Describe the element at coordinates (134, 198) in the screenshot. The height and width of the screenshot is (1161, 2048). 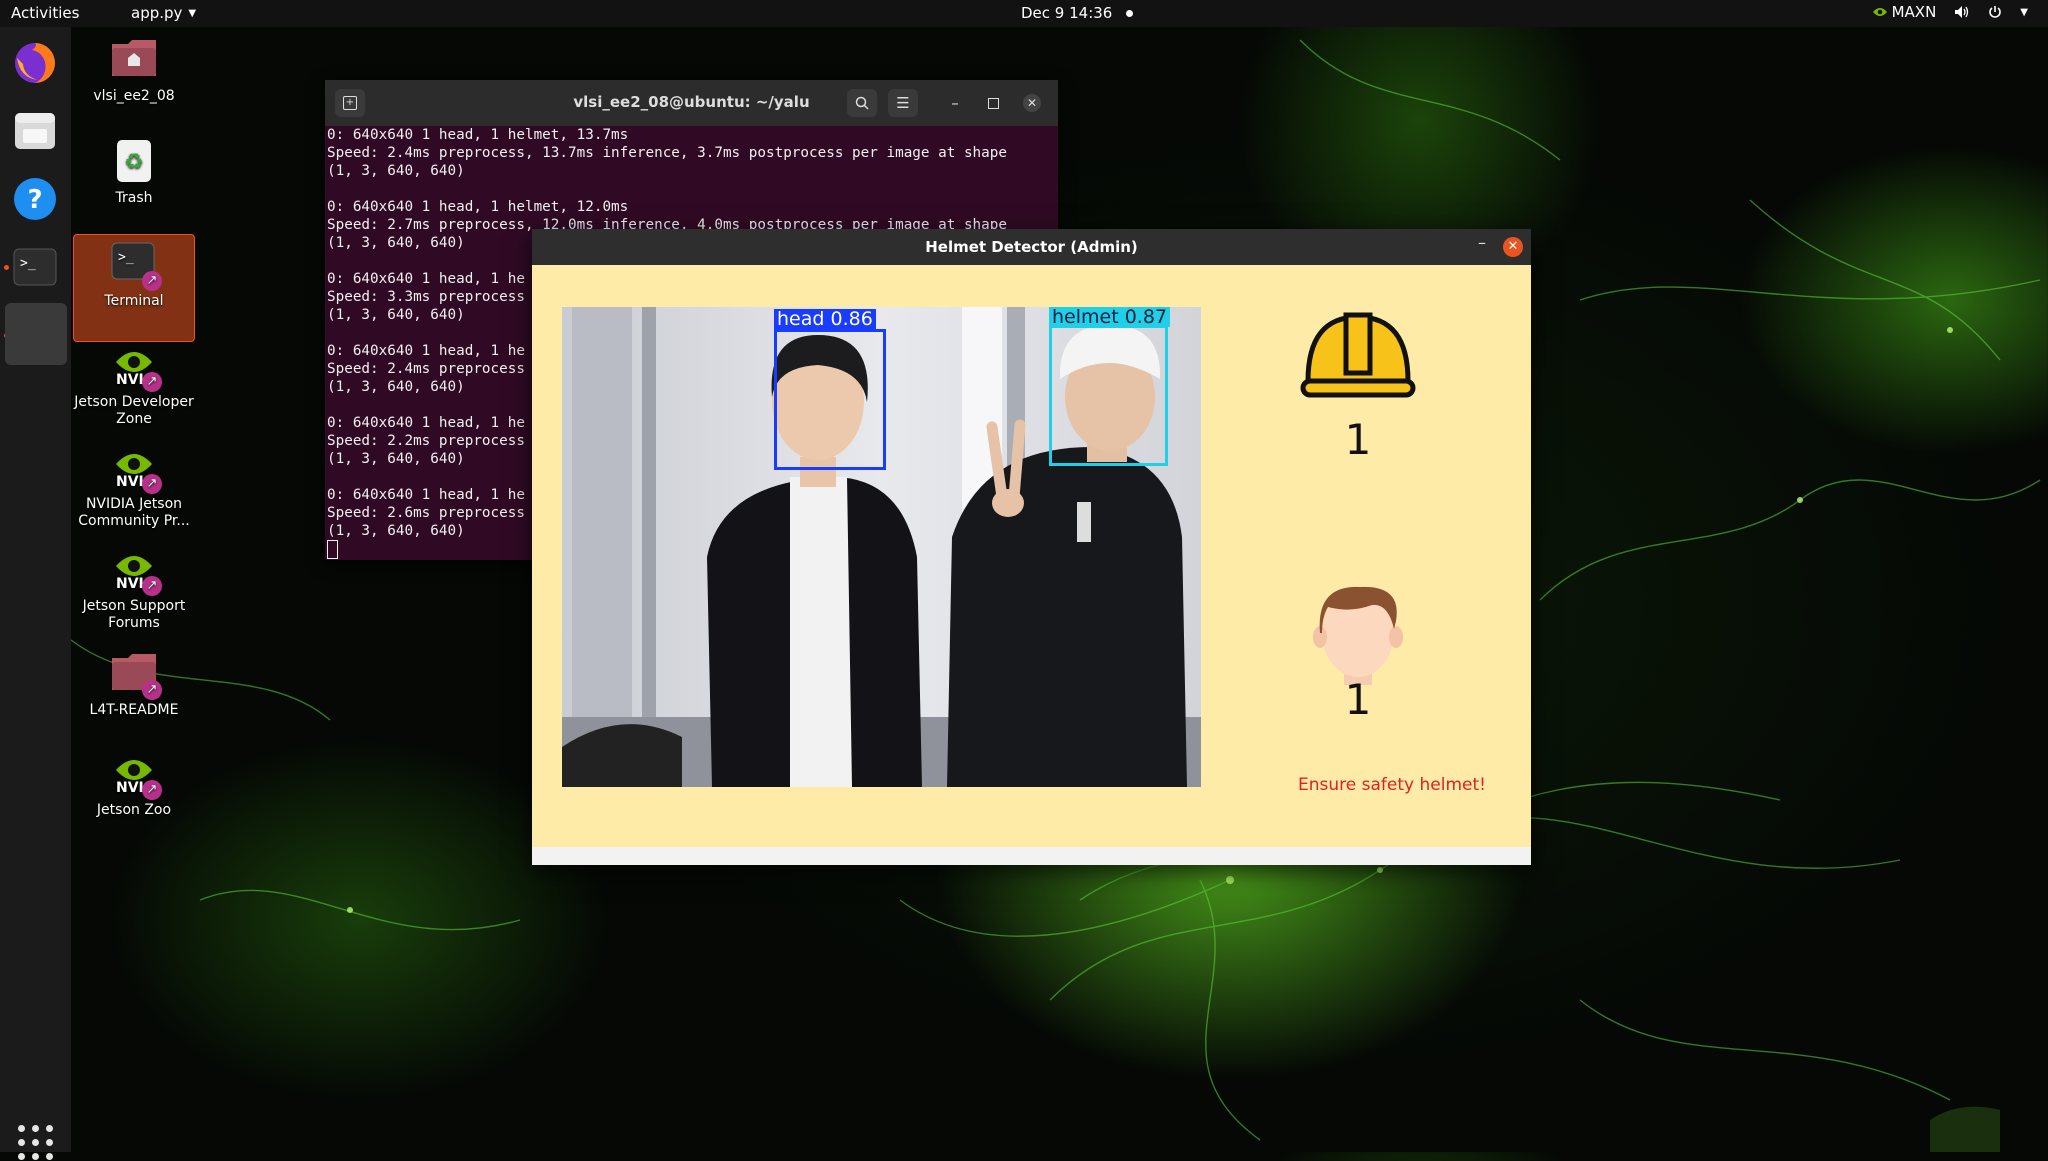
I see `desktop-icon-label: Trash` at that location.